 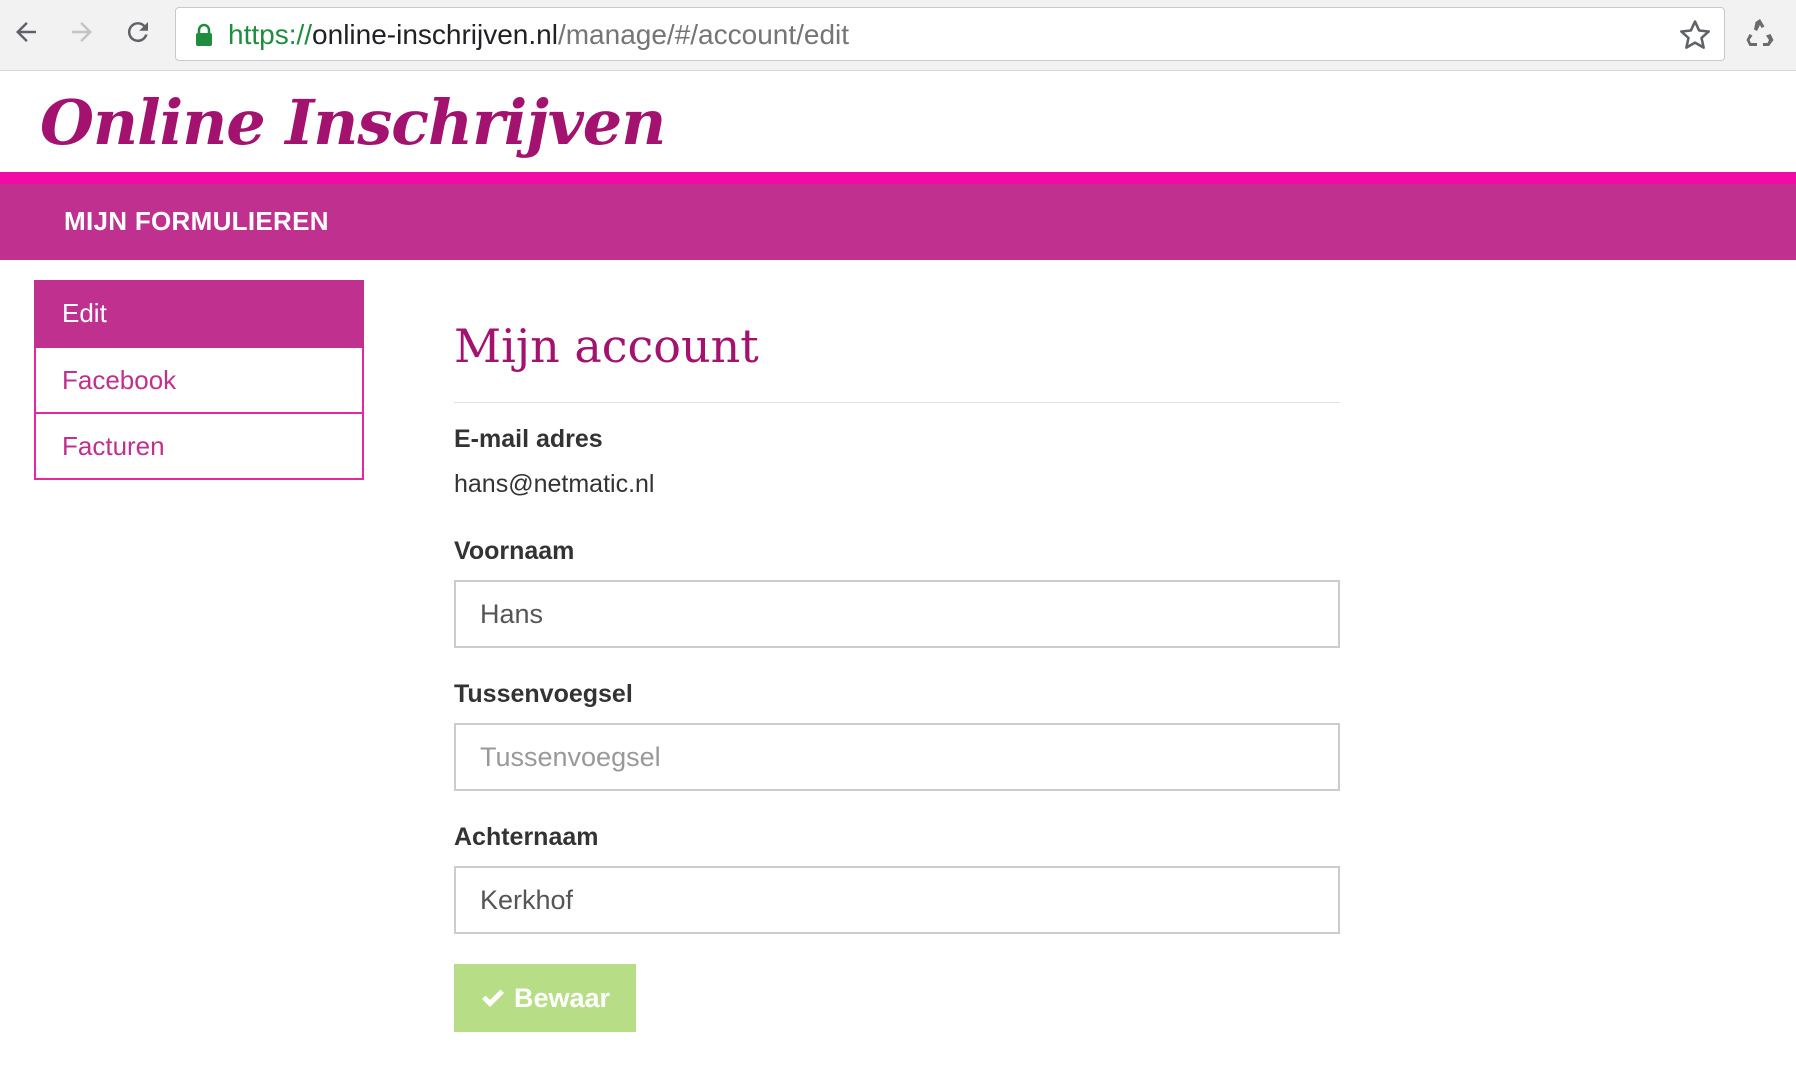 I want to click on last-name-label: Achternaam, so click(x=526, y=837).